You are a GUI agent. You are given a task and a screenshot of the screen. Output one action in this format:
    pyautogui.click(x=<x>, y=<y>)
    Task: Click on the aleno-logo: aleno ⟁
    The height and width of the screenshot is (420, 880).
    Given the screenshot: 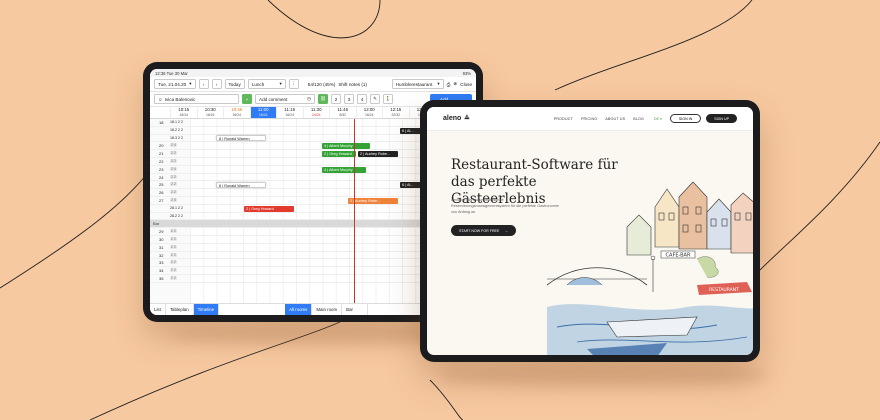 What is the action you would take?
    pyautogui.click(x=456, y=118)
    